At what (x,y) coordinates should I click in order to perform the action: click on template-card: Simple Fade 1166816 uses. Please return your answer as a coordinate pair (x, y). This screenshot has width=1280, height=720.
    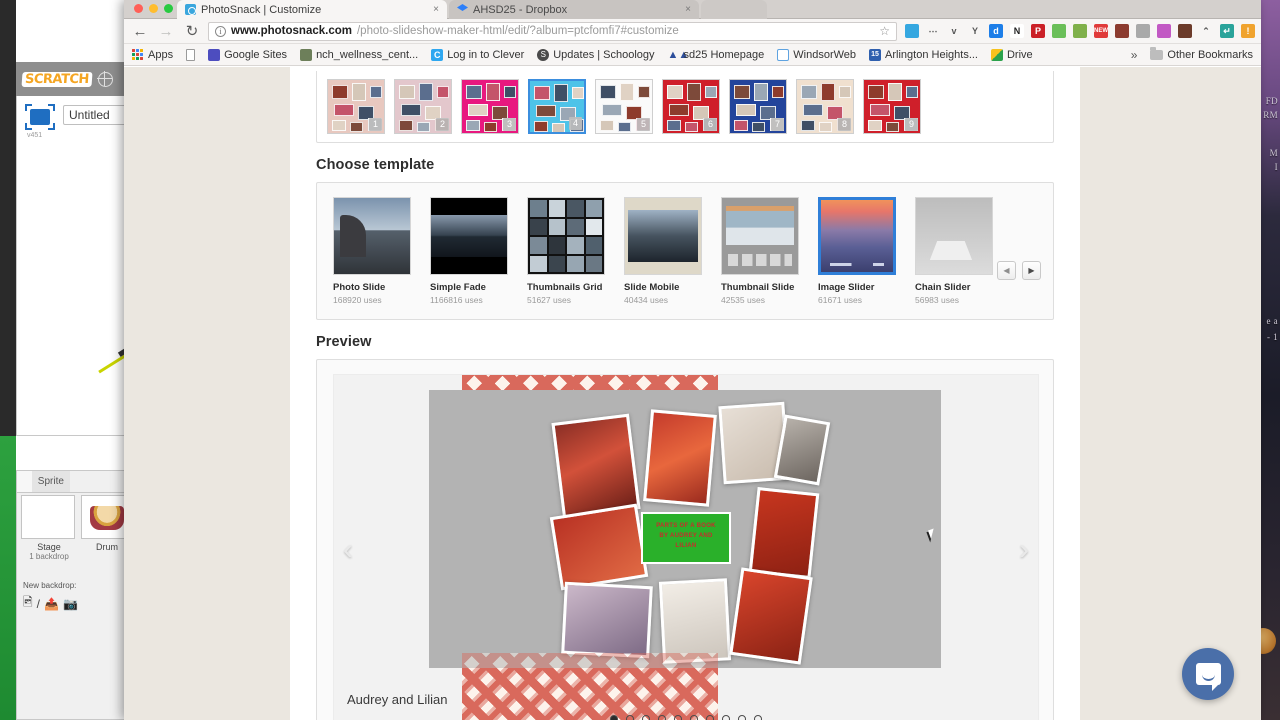
    Looking at the image, I should click on (469, 251).